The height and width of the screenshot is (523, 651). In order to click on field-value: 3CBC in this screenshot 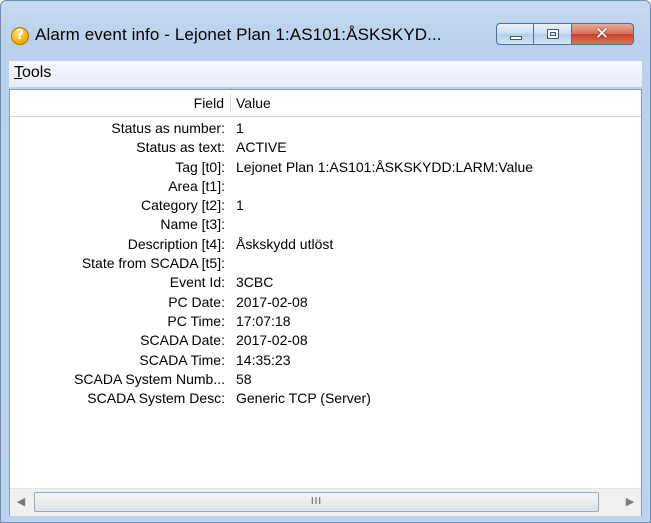, I will do `click(255, 282)`.